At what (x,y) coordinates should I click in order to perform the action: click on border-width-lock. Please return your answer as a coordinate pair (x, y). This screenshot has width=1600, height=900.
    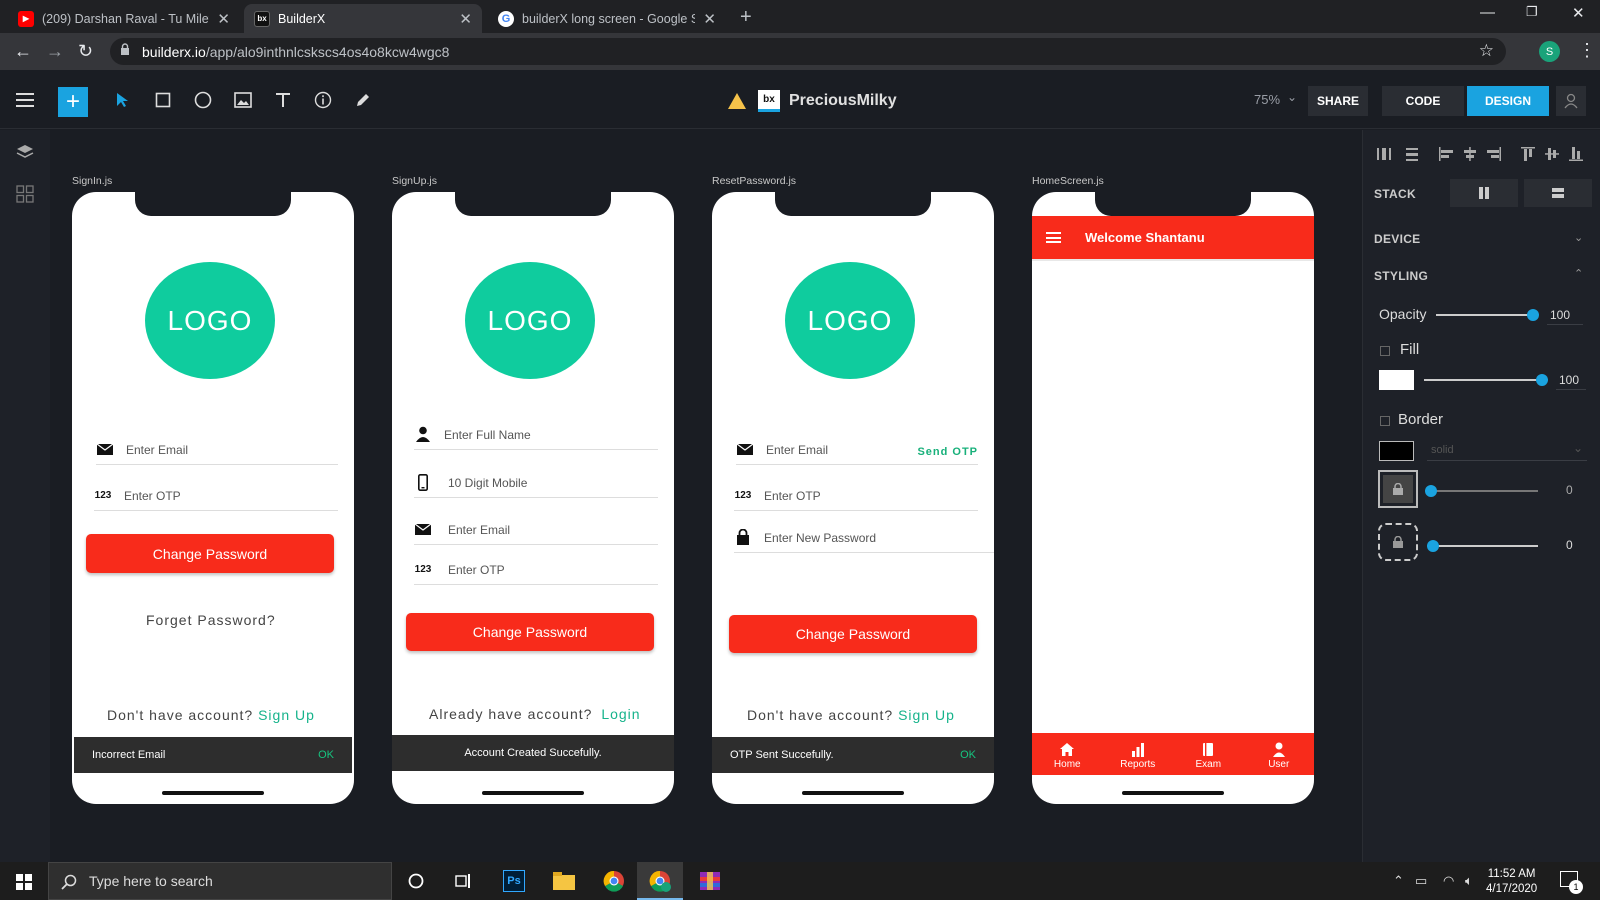
    Looking at the image, I should click on (1398, 489).